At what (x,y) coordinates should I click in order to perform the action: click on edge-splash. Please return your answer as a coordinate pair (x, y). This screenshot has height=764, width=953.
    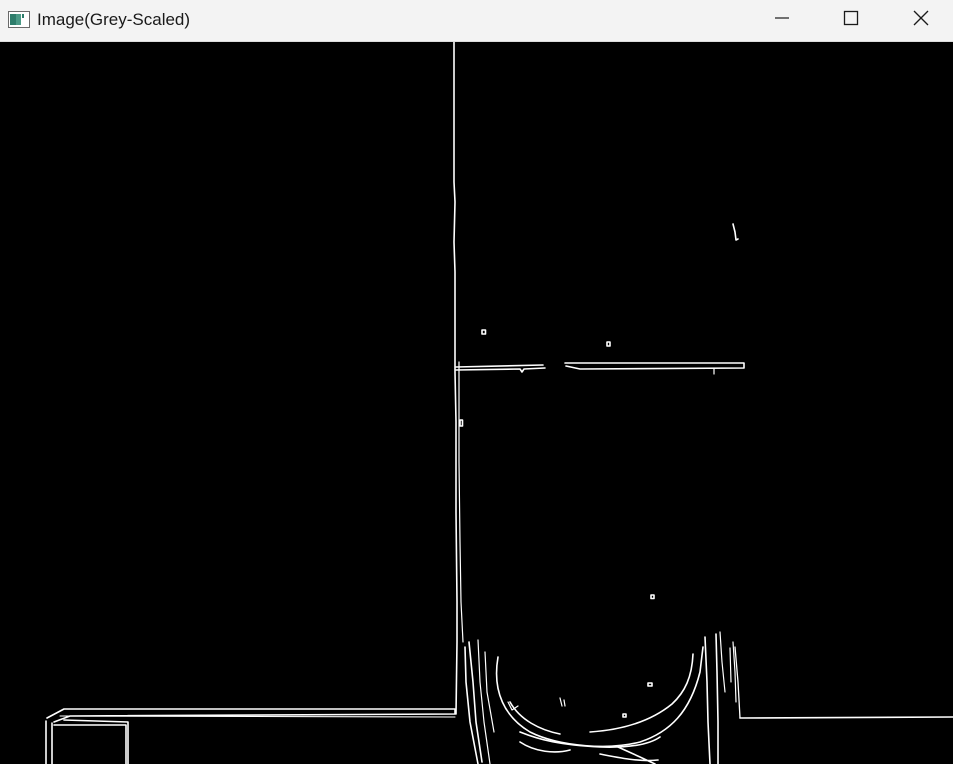
    Looking at the image, I should click on (536, 704).